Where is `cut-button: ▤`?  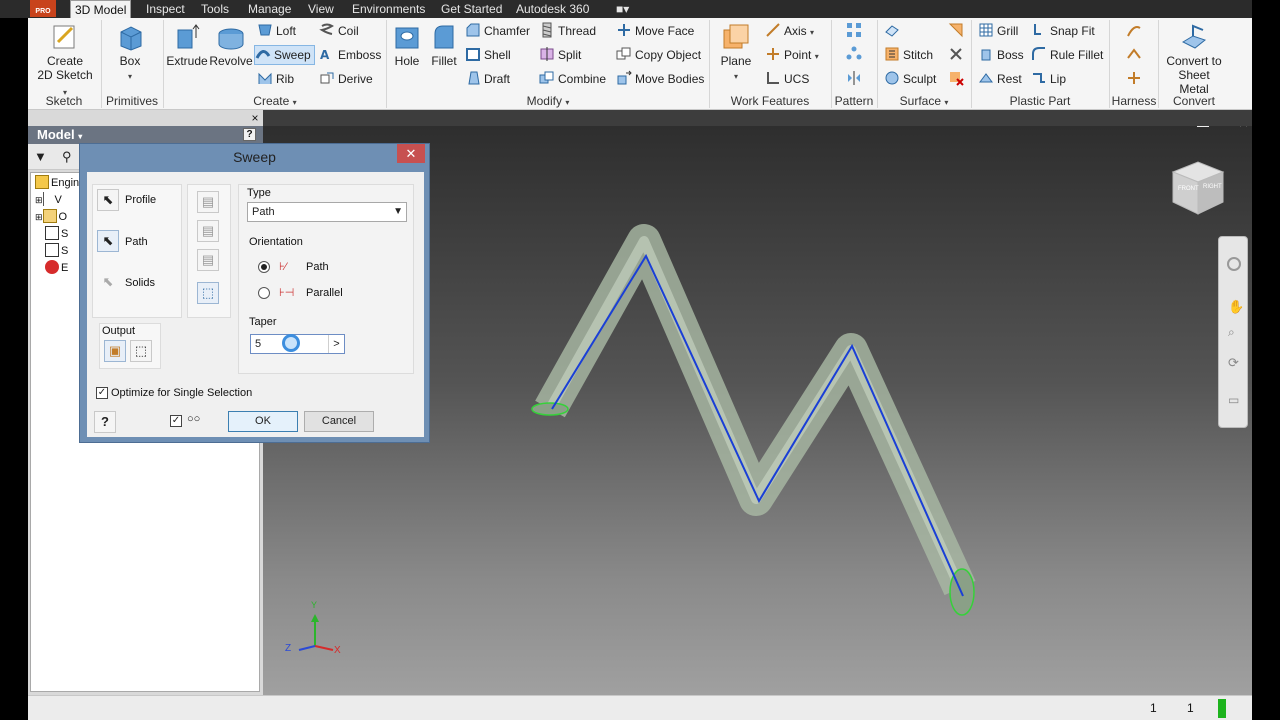 cut-button: ▤ is located at coordinates (208, 231).